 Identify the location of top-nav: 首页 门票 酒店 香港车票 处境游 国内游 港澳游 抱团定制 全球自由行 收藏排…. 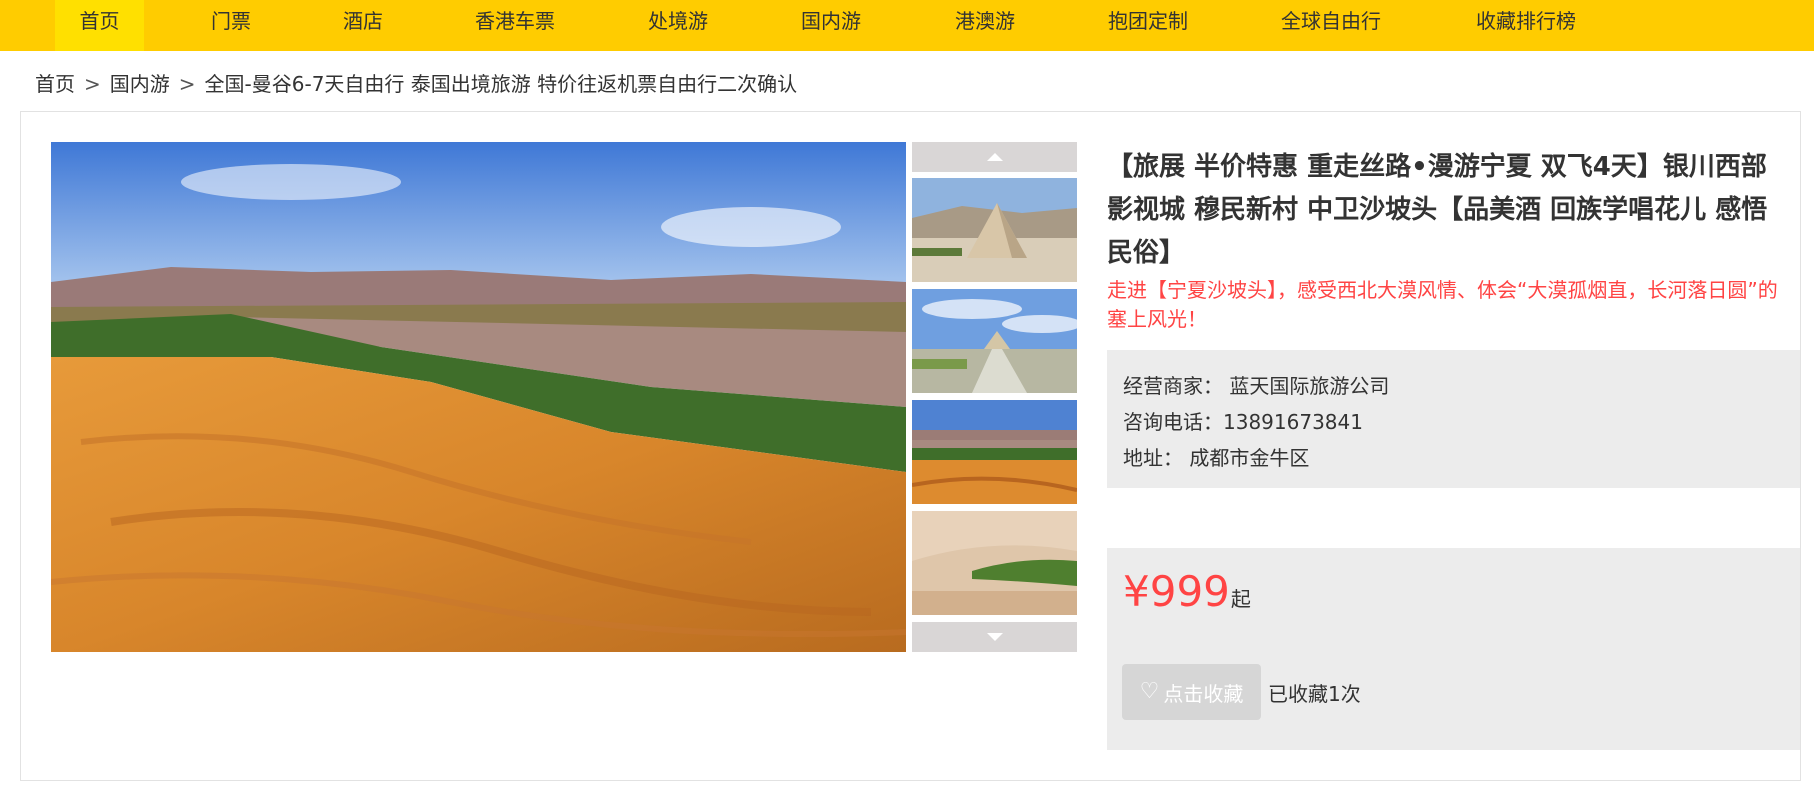
(907, 25).